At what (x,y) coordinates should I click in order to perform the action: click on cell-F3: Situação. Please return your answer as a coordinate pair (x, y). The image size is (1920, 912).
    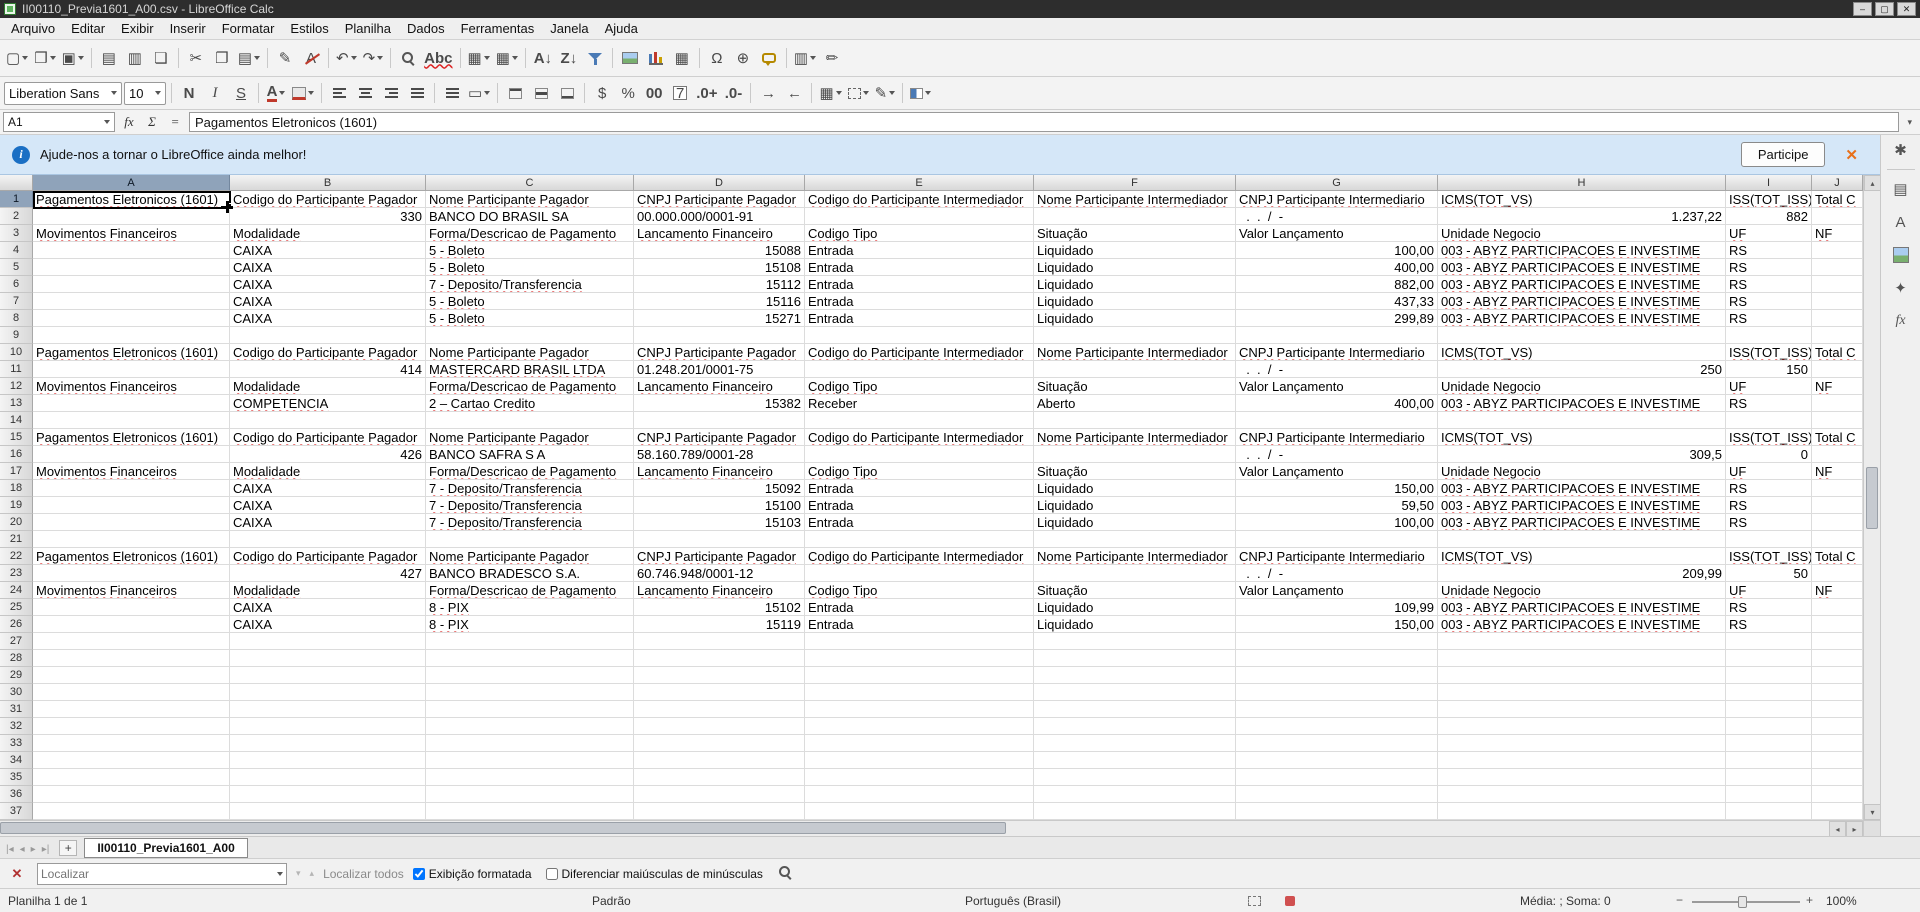
    Looking at the image, I should click on (1135, 233).